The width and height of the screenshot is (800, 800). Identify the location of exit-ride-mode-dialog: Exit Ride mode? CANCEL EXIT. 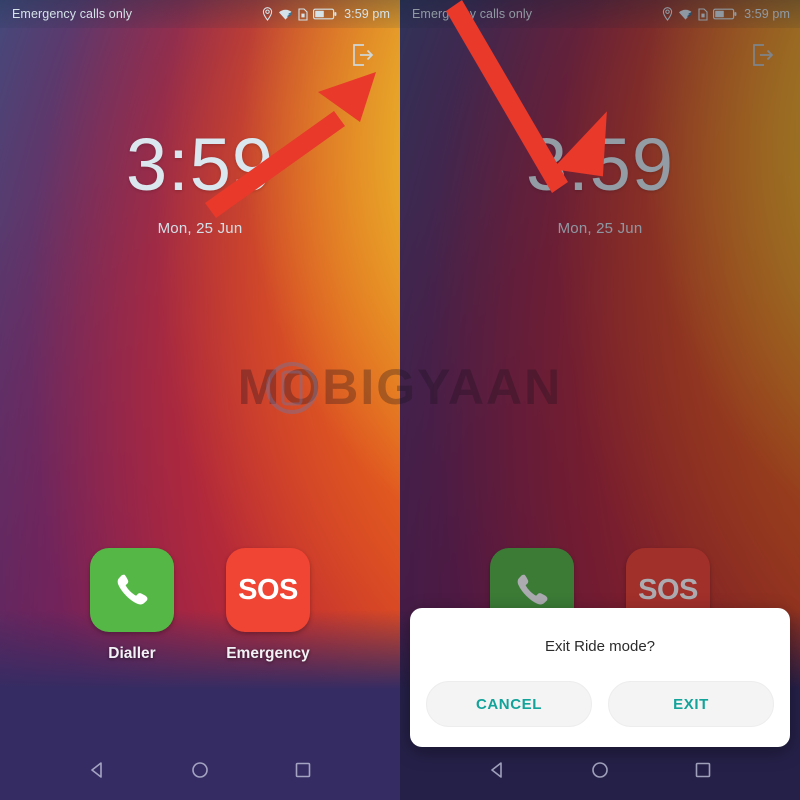
(600, 677).